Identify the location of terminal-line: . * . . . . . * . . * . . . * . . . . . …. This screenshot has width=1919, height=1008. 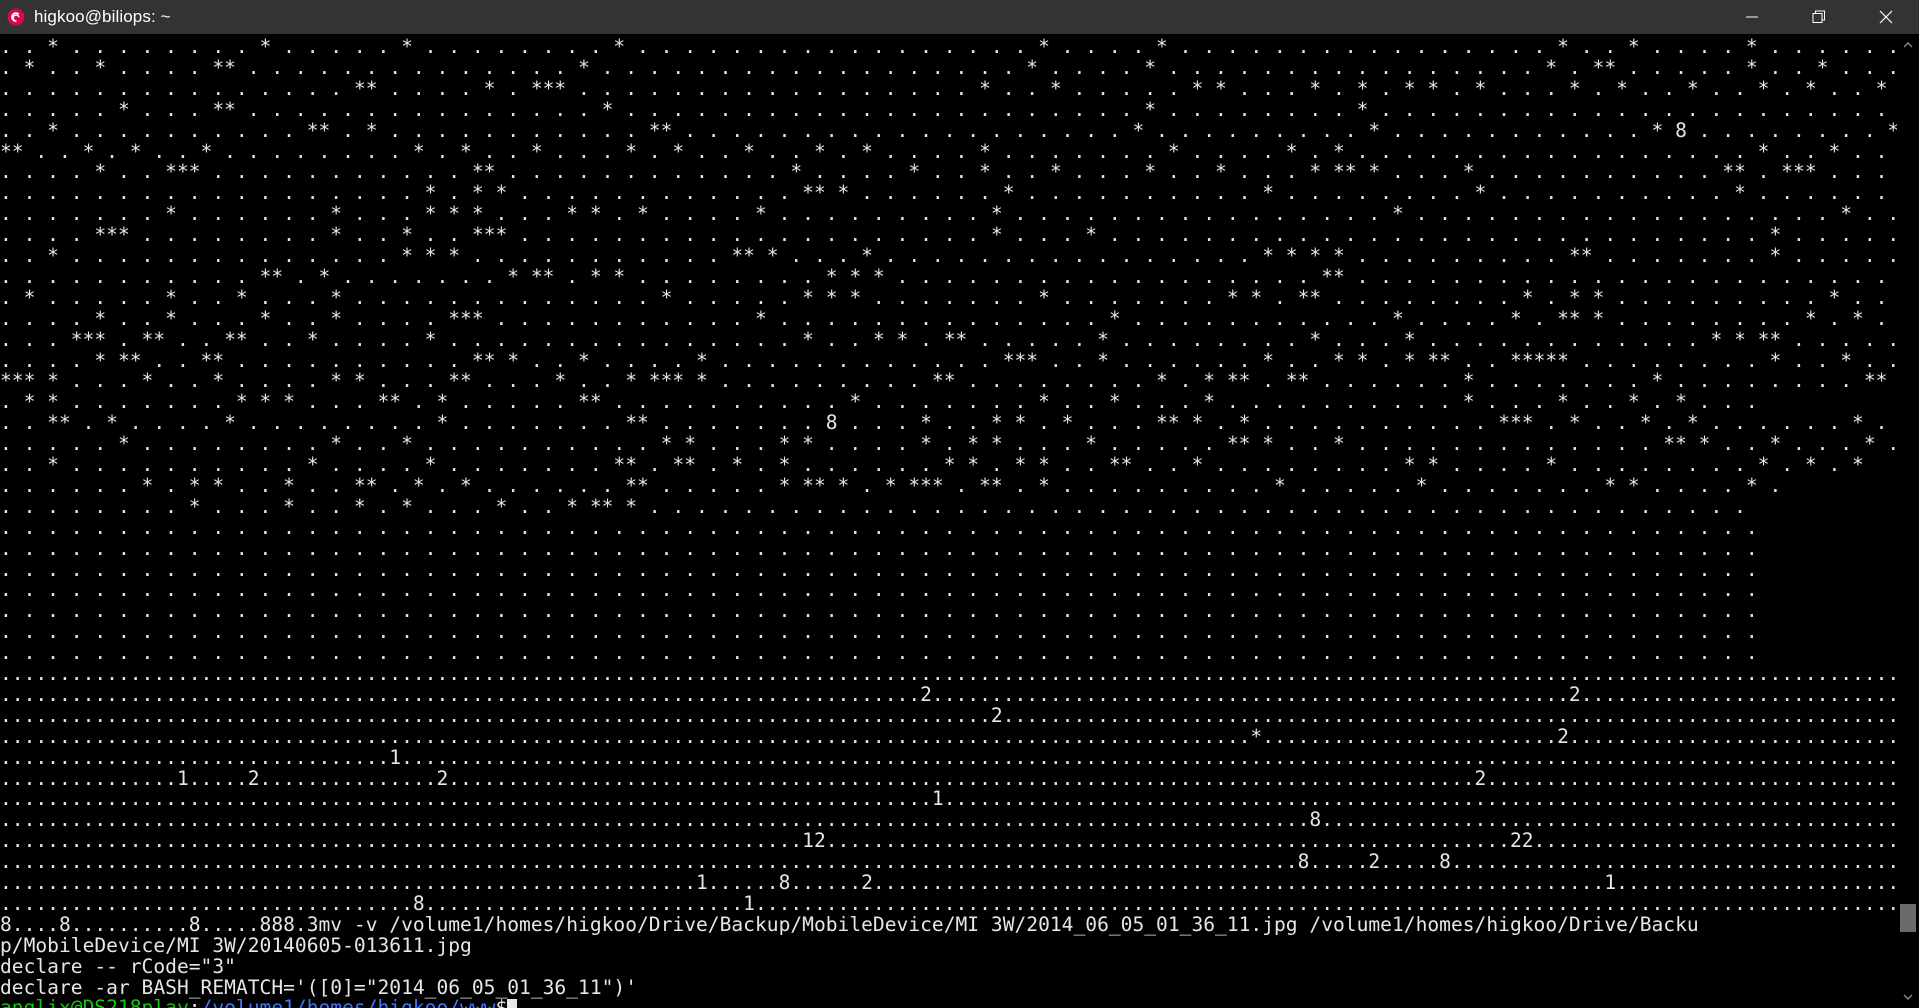
(944, 297).